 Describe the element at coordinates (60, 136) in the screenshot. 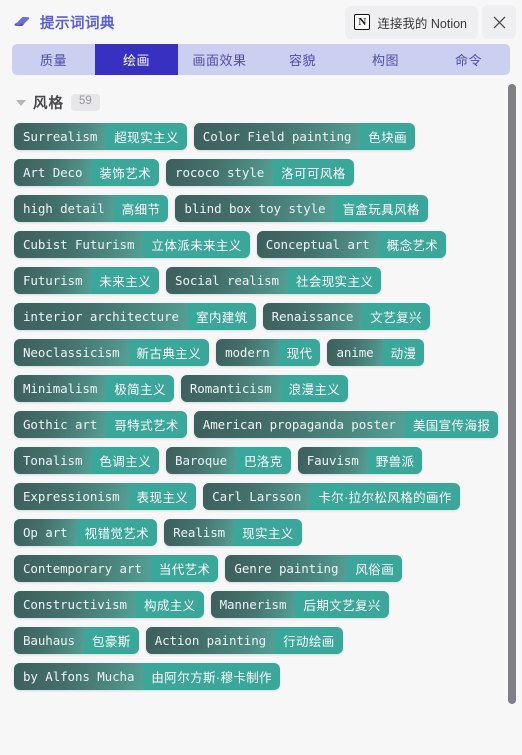

I see `tag-label-en: Surrealism` at that location.